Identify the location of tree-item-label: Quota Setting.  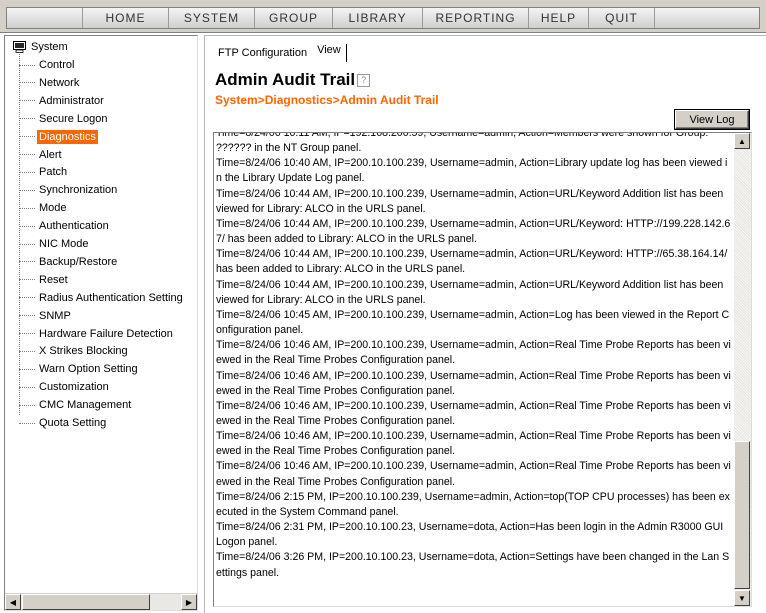
(73, 423).